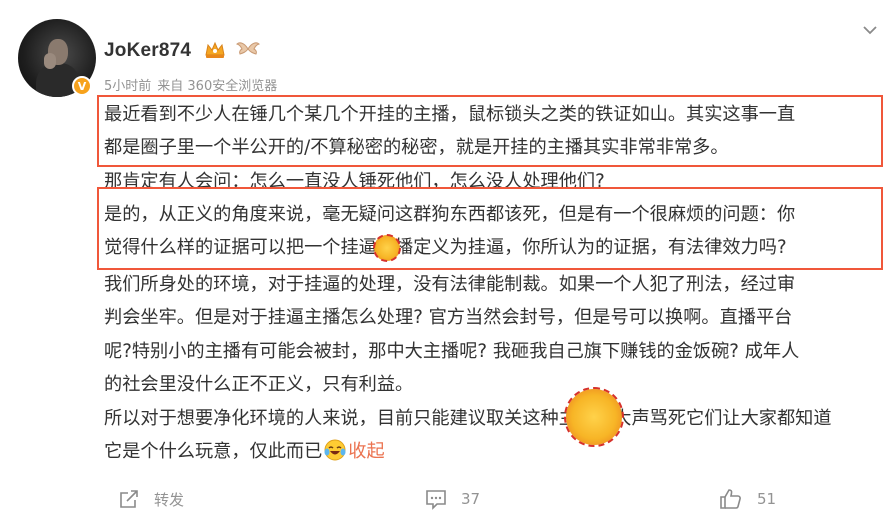  I want to click on wing-icon, so click(248, 48).